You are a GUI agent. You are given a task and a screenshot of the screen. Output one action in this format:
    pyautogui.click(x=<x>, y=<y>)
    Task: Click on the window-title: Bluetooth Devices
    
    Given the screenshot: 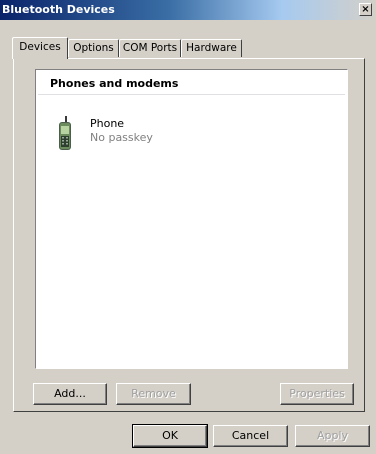 What is the action you would take?
    pyautogui.click(x=58, y=9)
    